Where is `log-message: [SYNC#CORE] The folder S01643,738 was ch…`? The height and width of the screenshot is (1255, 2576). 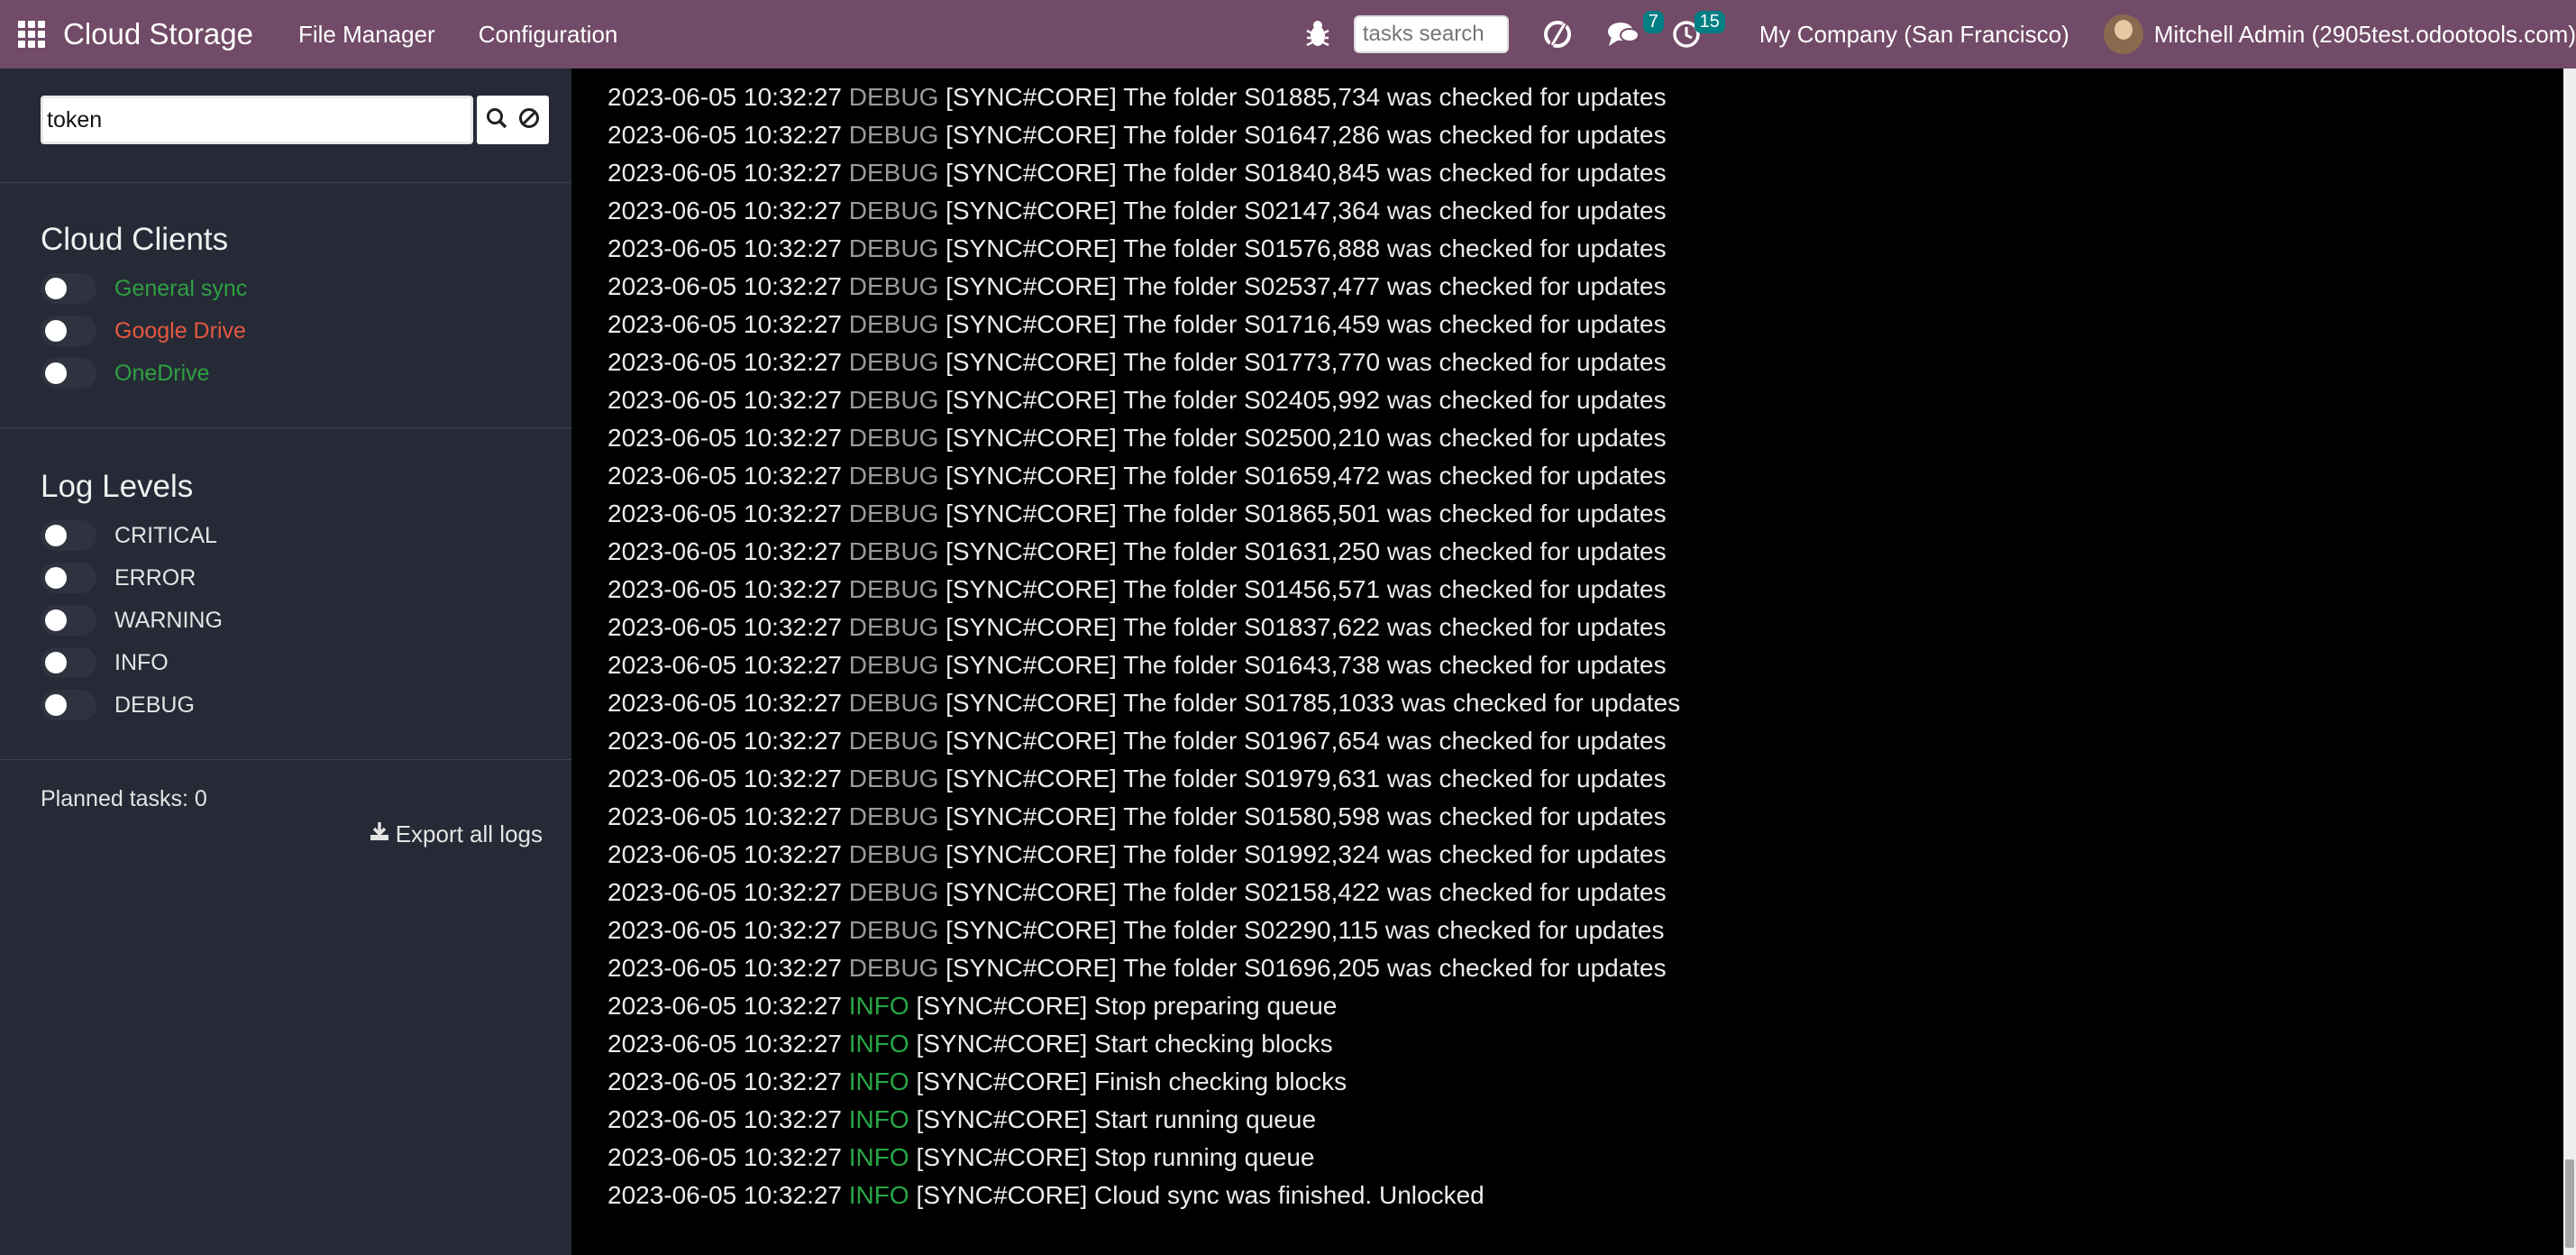 log-message: [SYNC#CORE] The folder S01643,738 was ch… is located at coordinates (1306, 665).